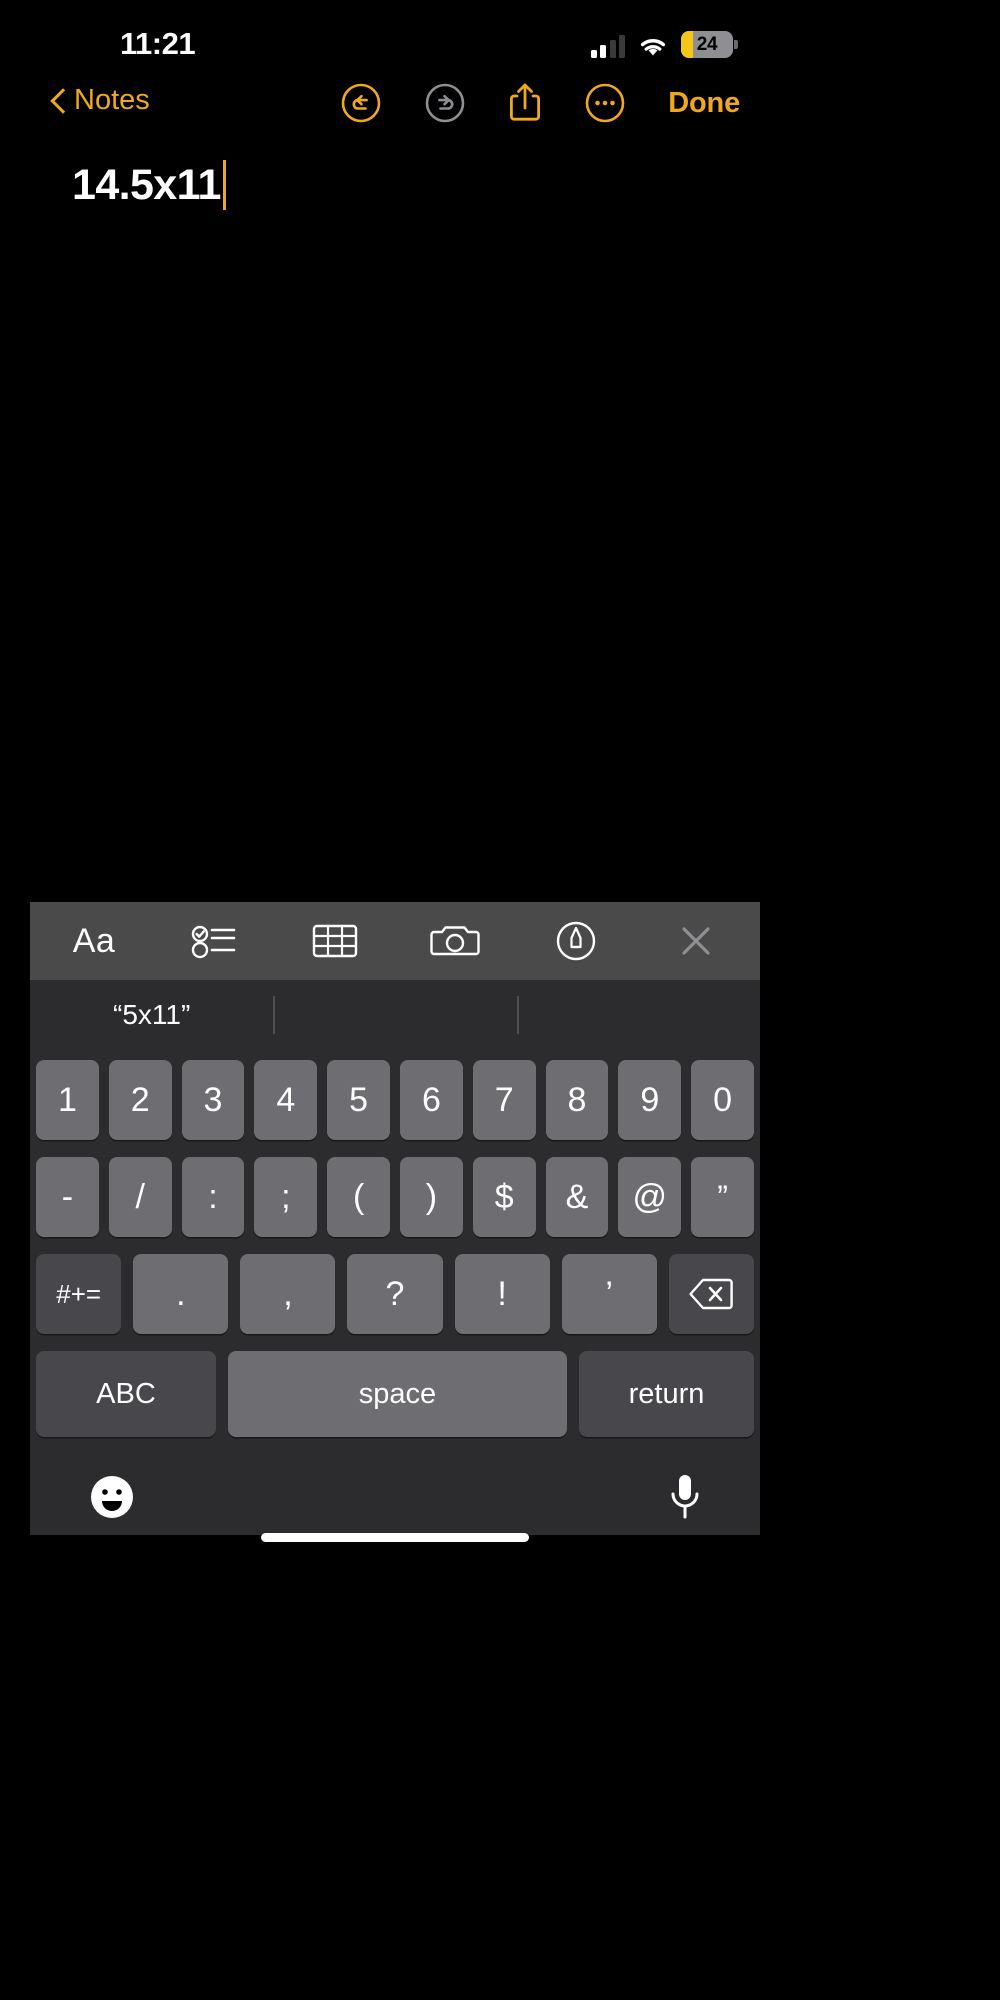  What do you see at coordinates (609, 1294) in the screenshot?
I see `key-apostrophe: ’` at bounding box center [609, 1294].